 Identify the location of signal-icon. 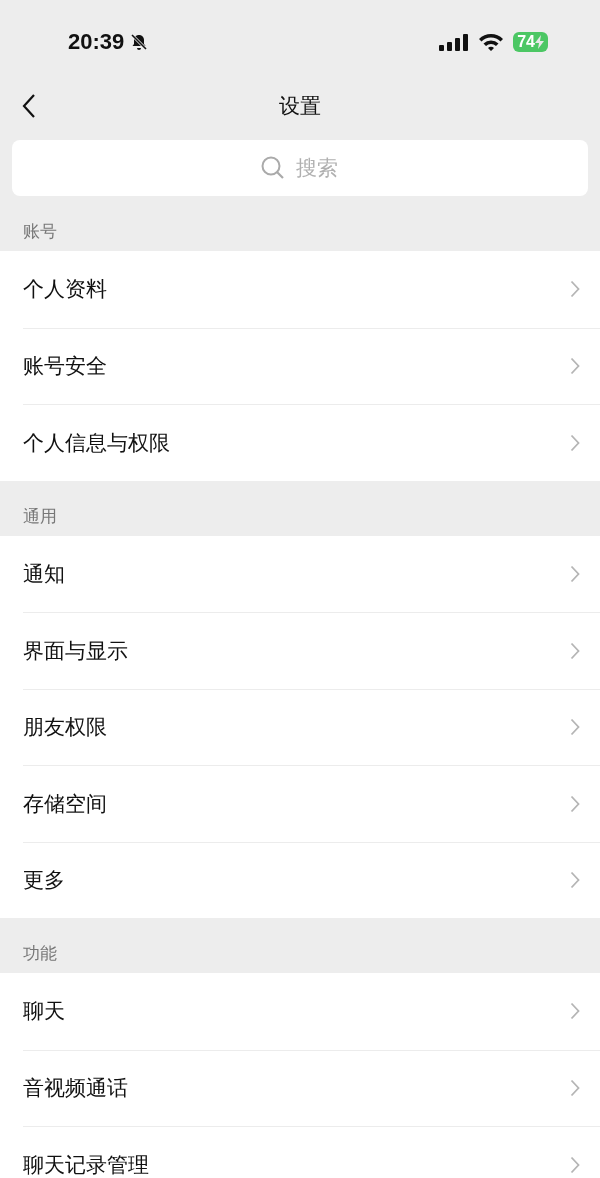
(454, 42).